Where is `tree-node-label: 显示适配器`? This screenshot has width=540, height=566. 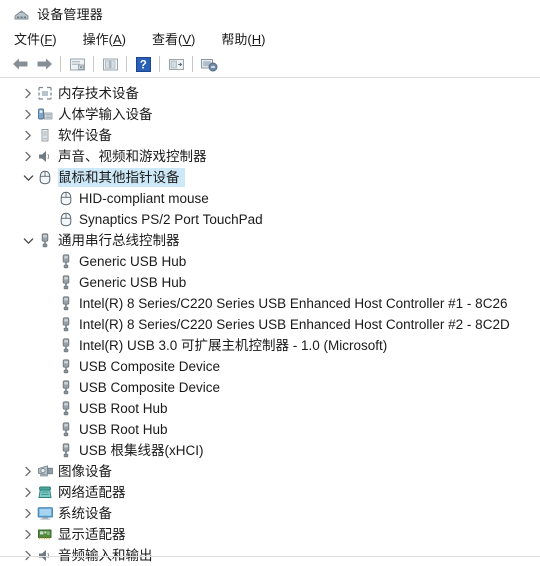 tree-node-label: 显示适配器 is located at coordinates (92, 534).